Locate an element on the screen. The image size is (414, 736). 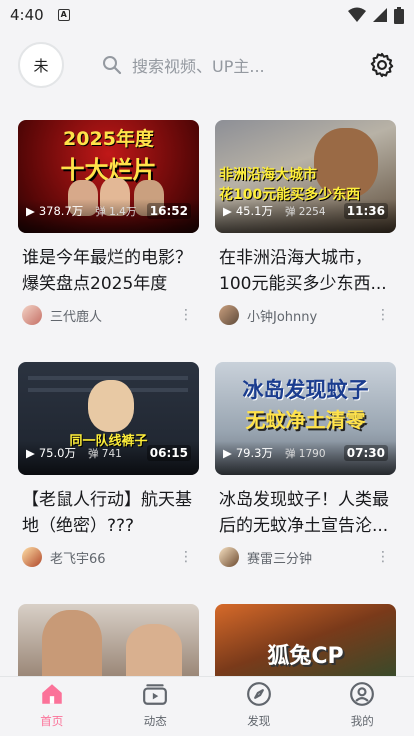
video-thumbnail: 非洲沿海大城市 花100元能买多少东西 ▶ 45.1万 弹 2254 11:36 is located at coordinates (305, 176).